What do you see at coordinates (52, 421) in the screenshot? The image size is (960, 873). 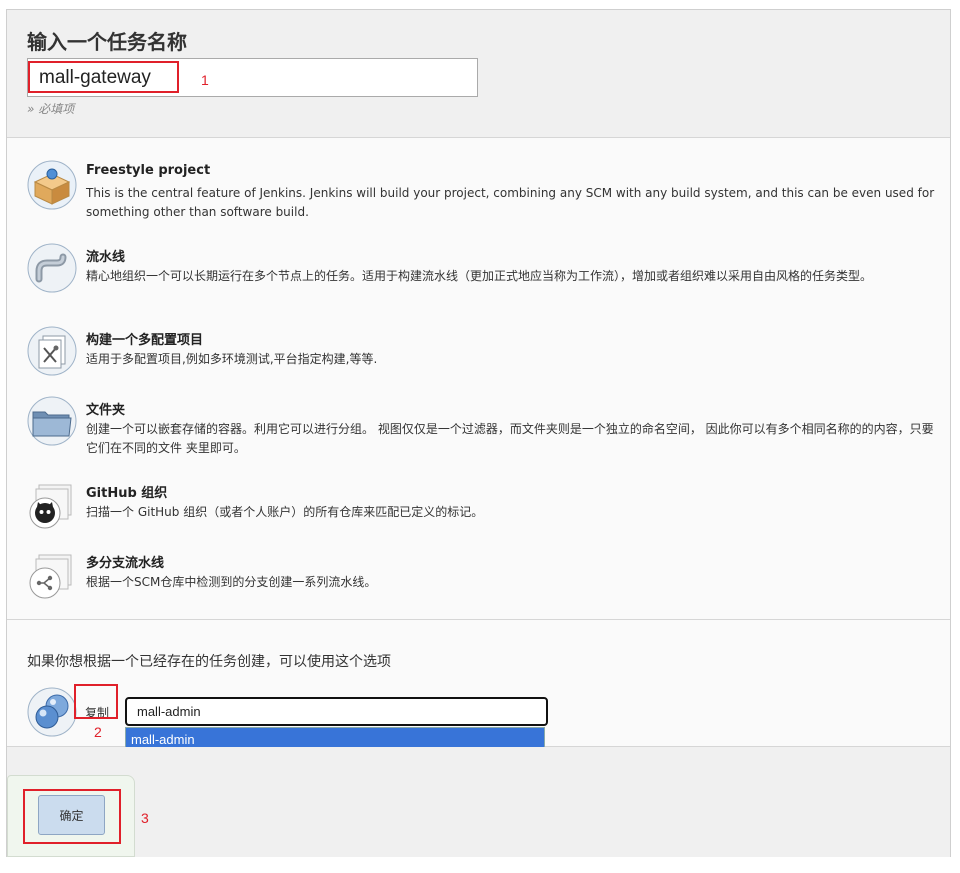 I see `folder-icon` at bounding box center [52, 421].